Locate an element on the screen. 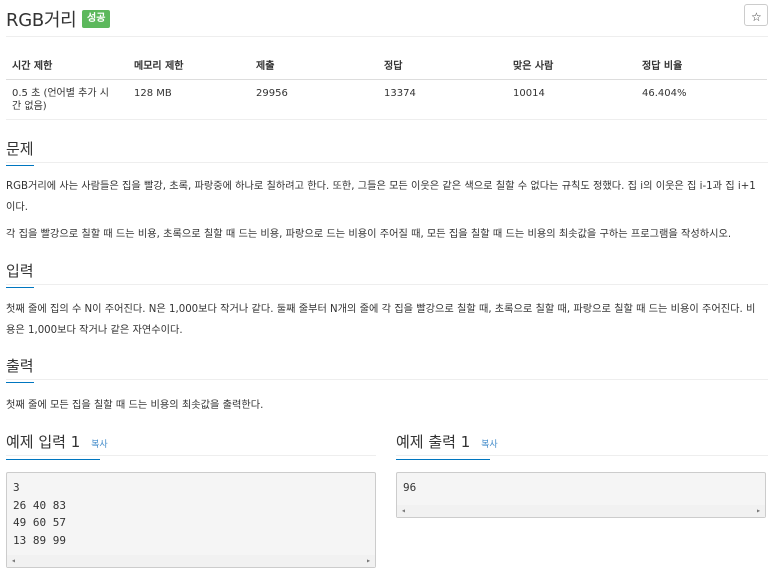 Image resolution: width=774 pixels, height=574 pixels. section-heading-output: 출력 is located at coordinates (20, 369).